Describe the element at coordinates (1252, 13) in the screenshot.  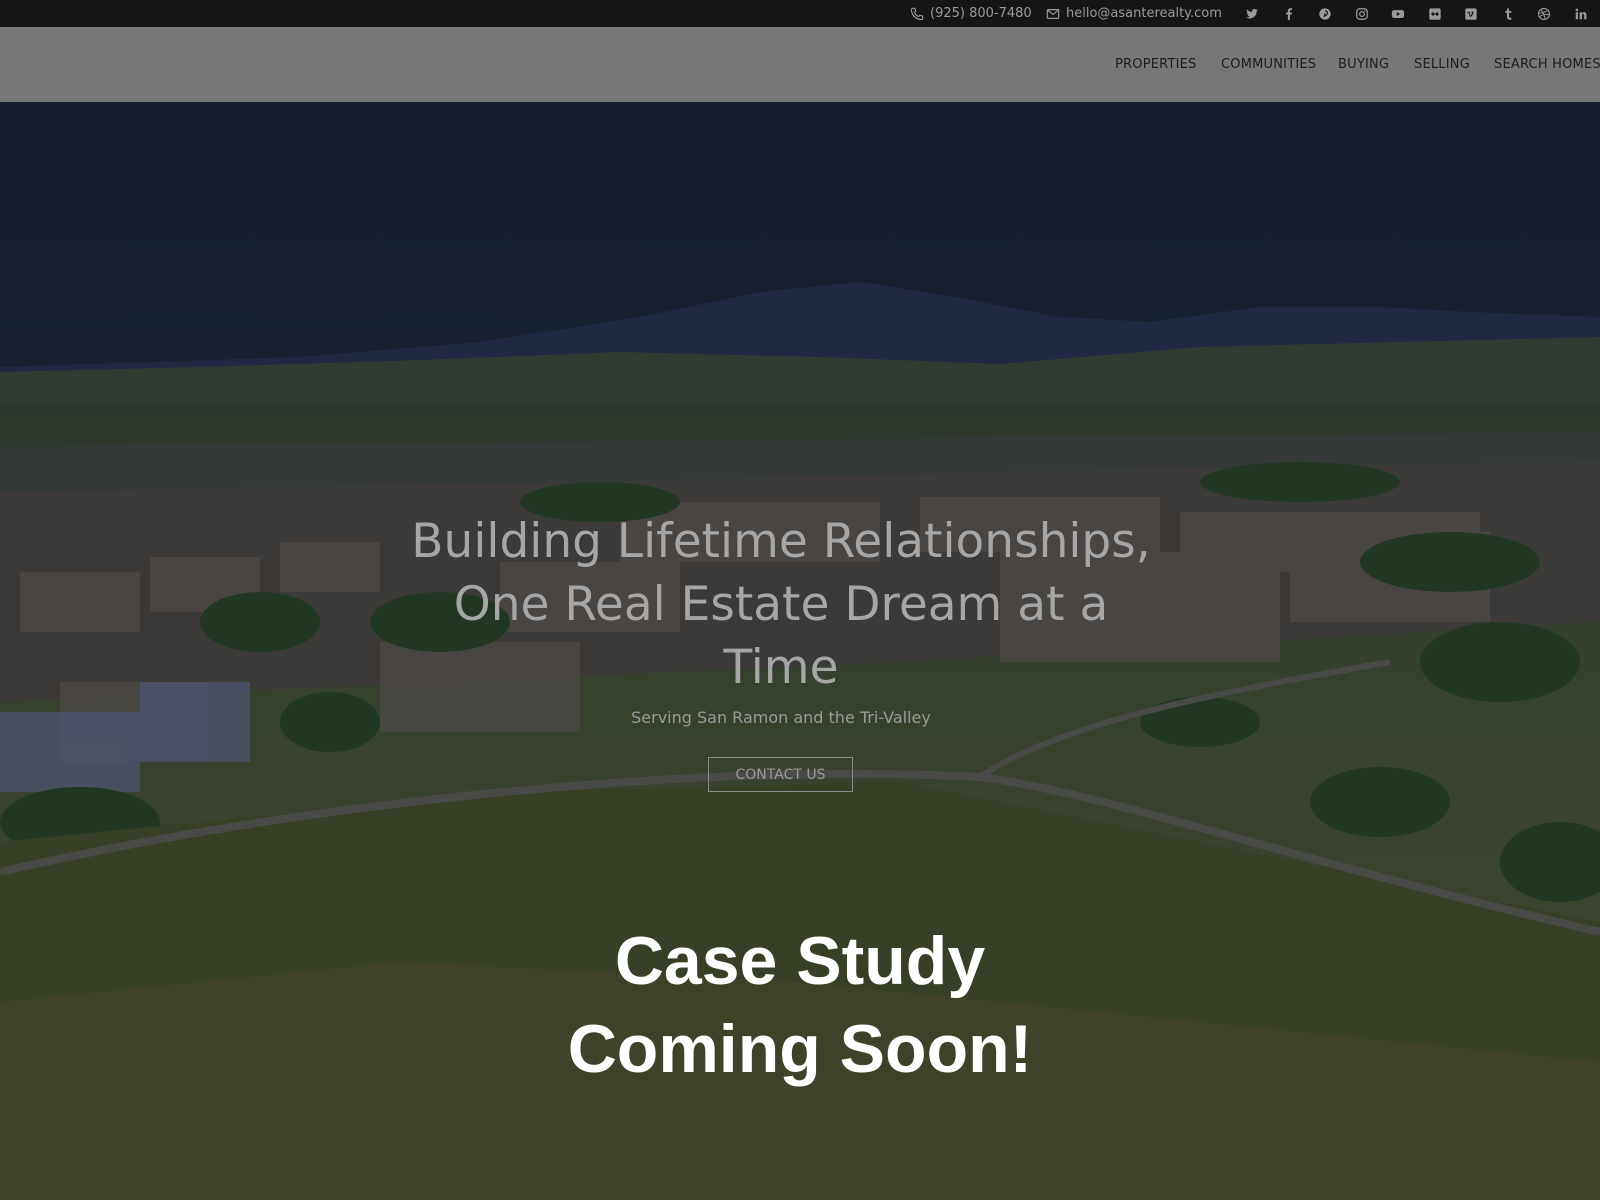
I see `twitter-icon` at that location.